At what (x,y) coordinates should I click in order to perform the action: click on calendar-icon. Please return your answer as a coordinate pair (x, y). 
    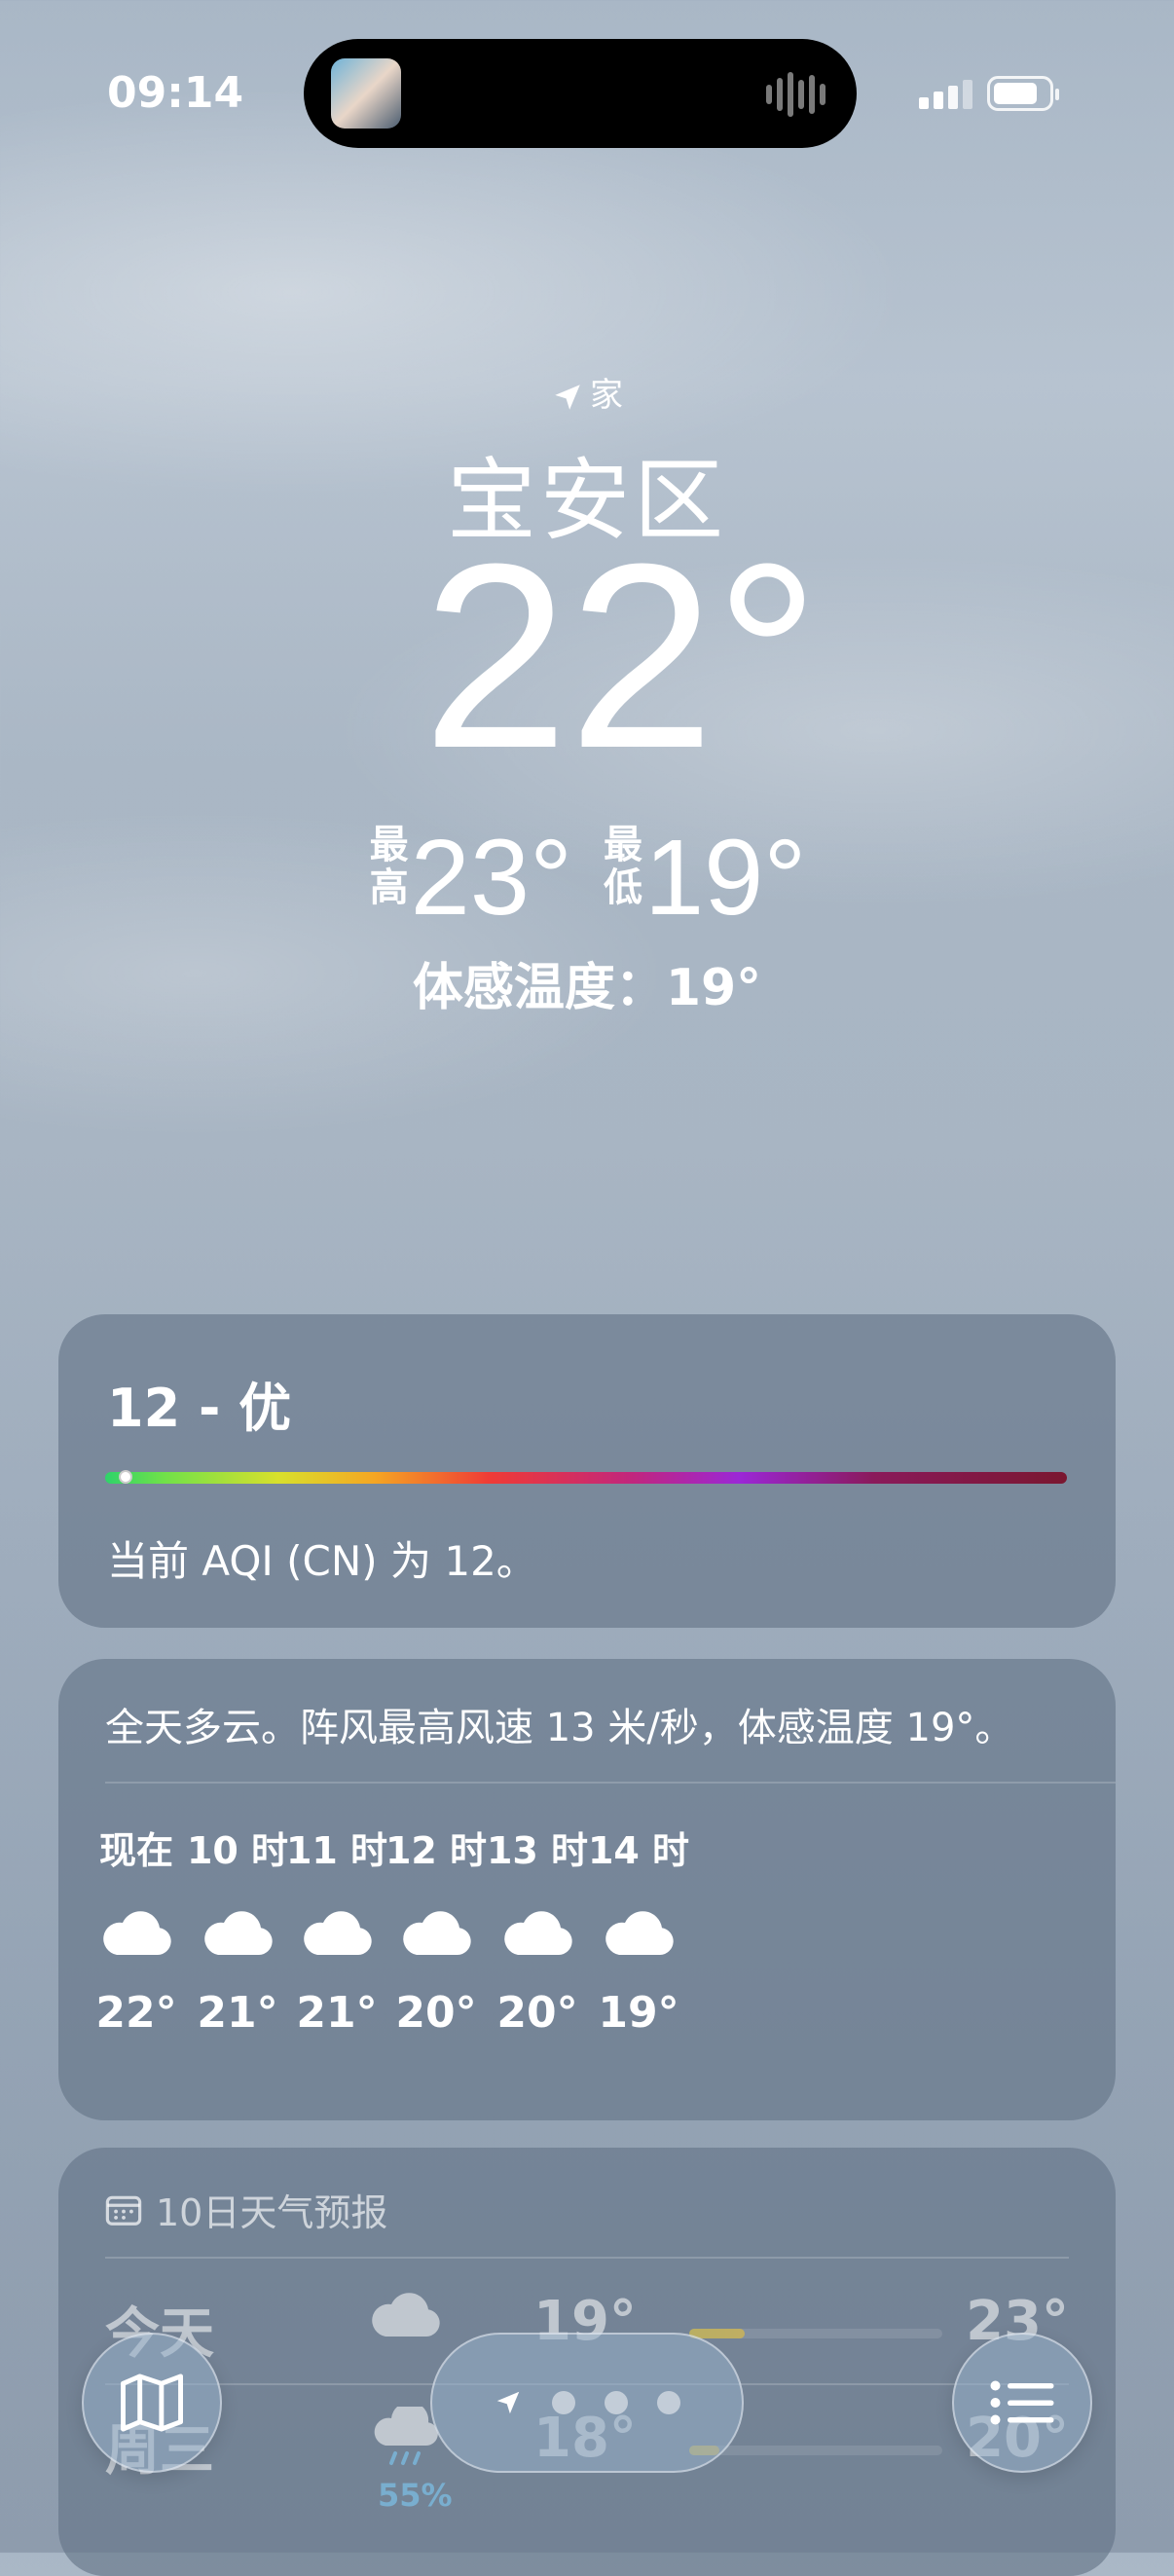
    Looking at the image, I should click on (123, 2210).